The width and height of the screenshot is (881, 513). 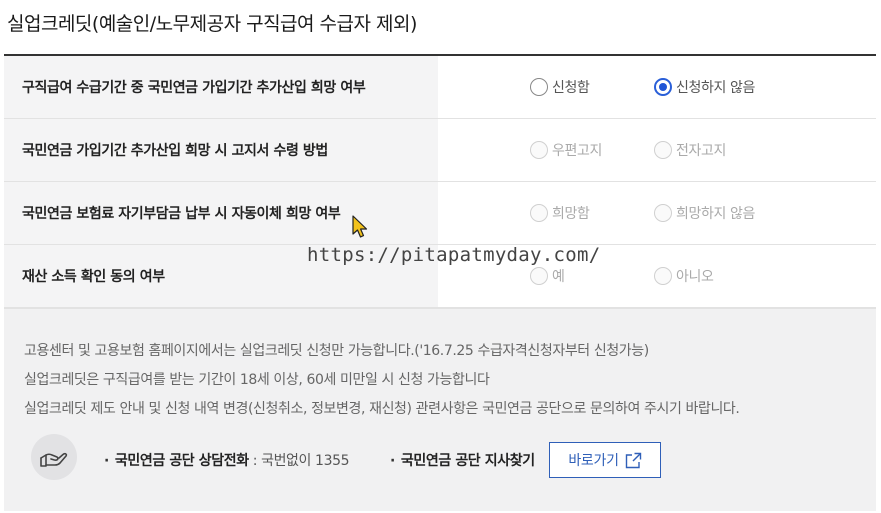 I want to click on radio-apply: 신청함, so click(x=560, y=87).